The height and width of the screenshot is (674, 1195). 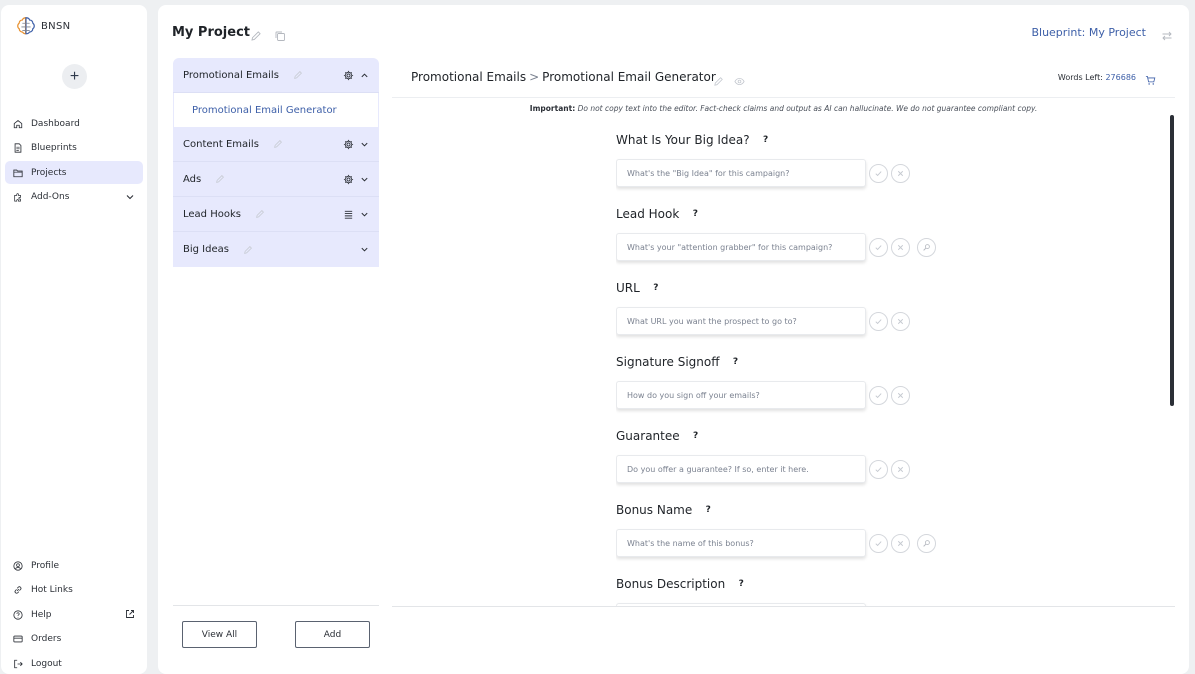 What do you see at coordinates (741, 543) in the screenshot?
I see `bonus-name-input` at bounding box center [741, 543].